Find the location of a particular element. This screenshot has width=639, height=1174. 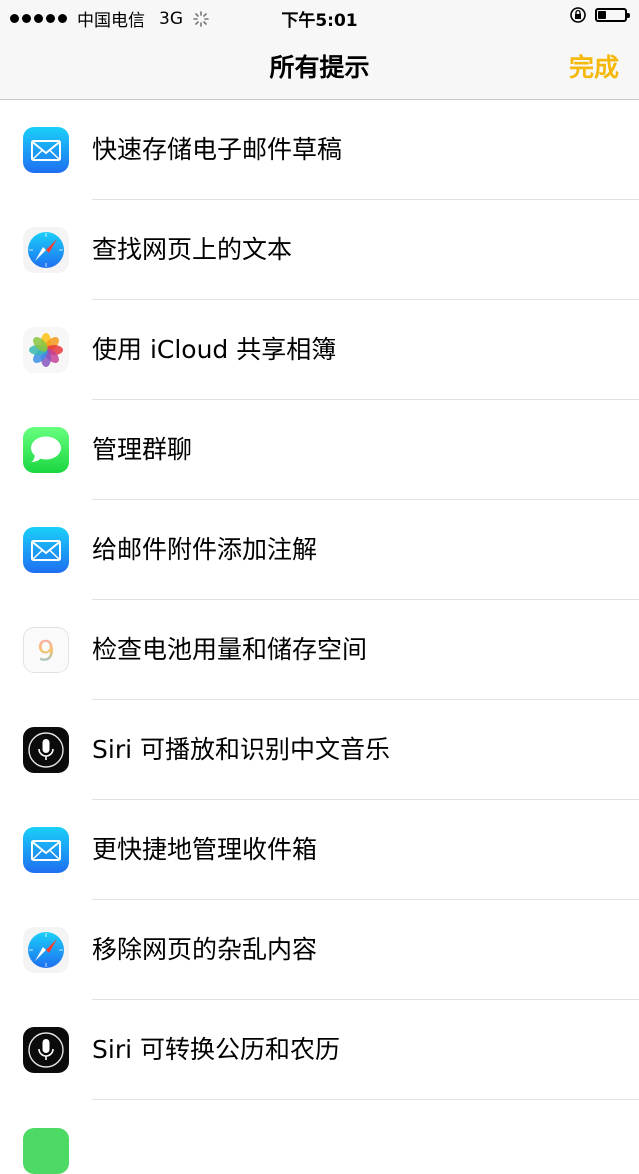

page-title: 所有提示 is located at coordinates (319, 67).